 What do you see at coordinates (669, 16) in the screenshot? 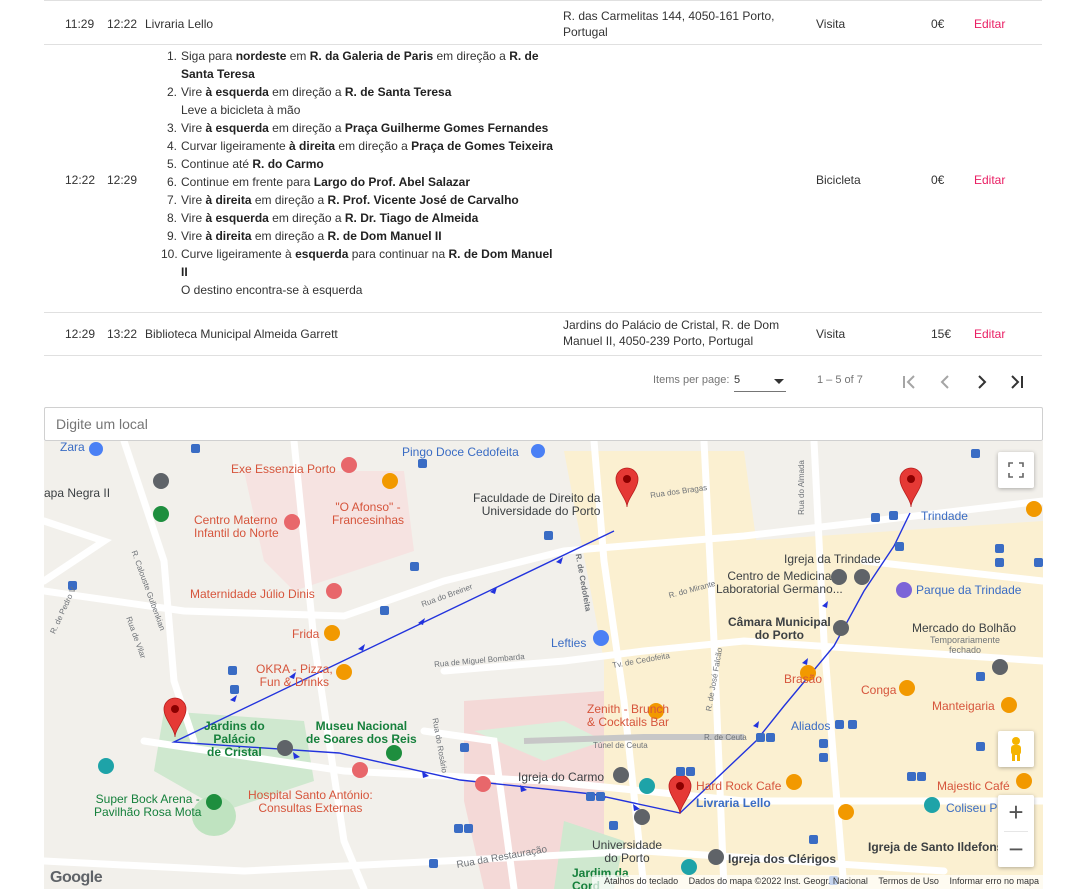
I see `address-line-1: R. das Carmelitas 144, 4050-161 Porto,` at bounding box center [669, 16].